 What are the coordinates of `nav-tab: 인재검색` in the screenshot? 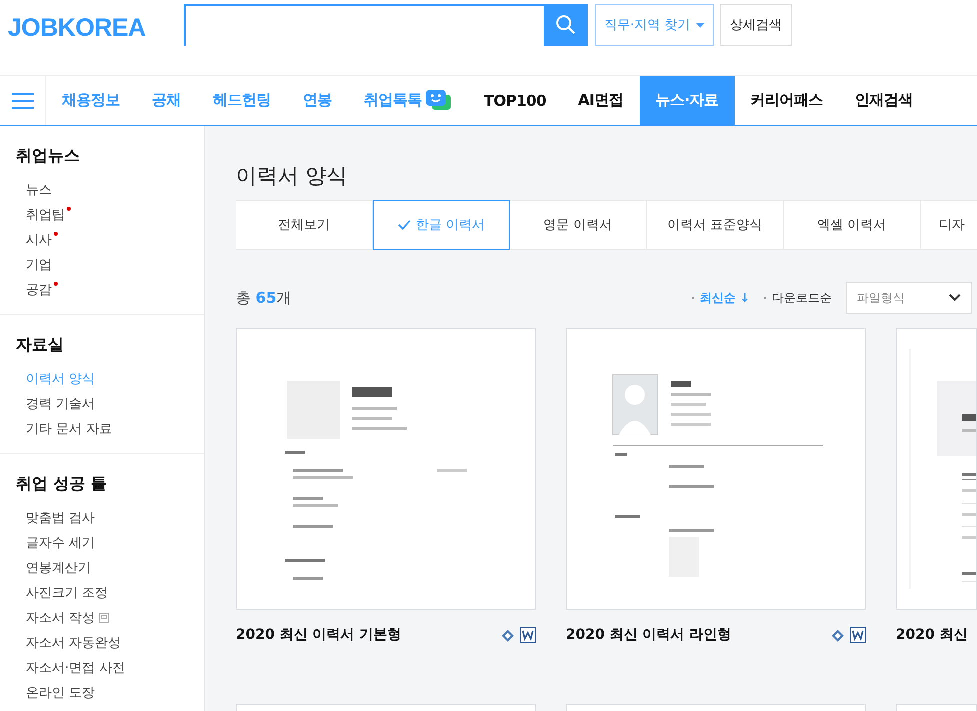 It's located at (884, 100).